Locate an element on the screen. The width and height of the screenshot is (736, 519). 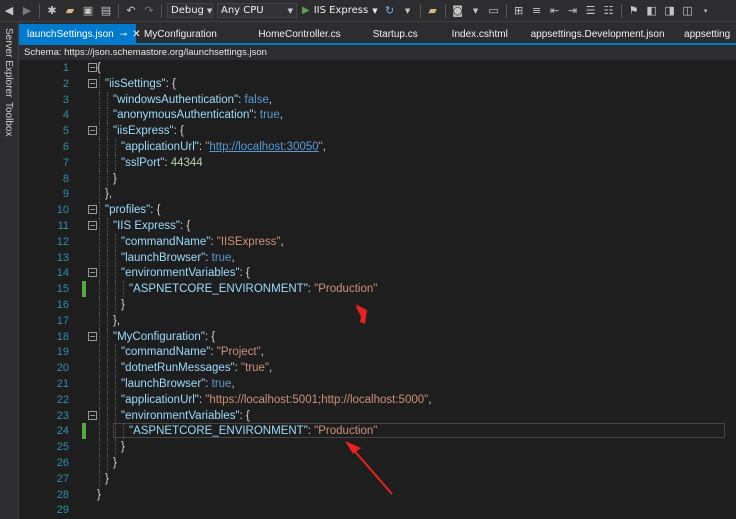
tab-launchsettings-json: launchSettings.json ⊸ ✕ is located at coordinates (80, 34).